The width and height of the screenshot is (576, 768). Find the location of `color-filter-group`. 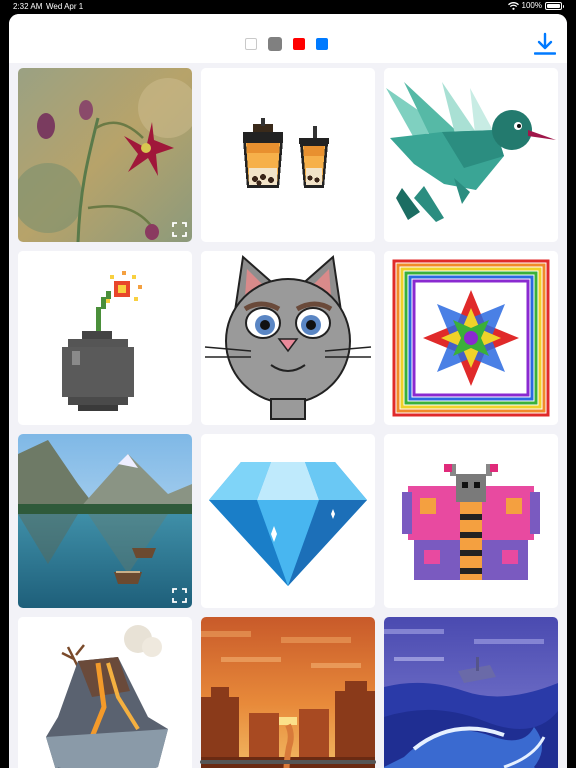

color-filter-group is located at coordinates (286, 44).